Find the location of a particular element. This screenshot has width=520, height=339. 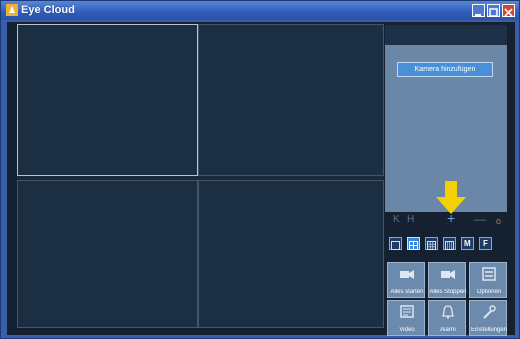

add-camera-button: Kamera hinzufügen is located at coordinates (445, 69).